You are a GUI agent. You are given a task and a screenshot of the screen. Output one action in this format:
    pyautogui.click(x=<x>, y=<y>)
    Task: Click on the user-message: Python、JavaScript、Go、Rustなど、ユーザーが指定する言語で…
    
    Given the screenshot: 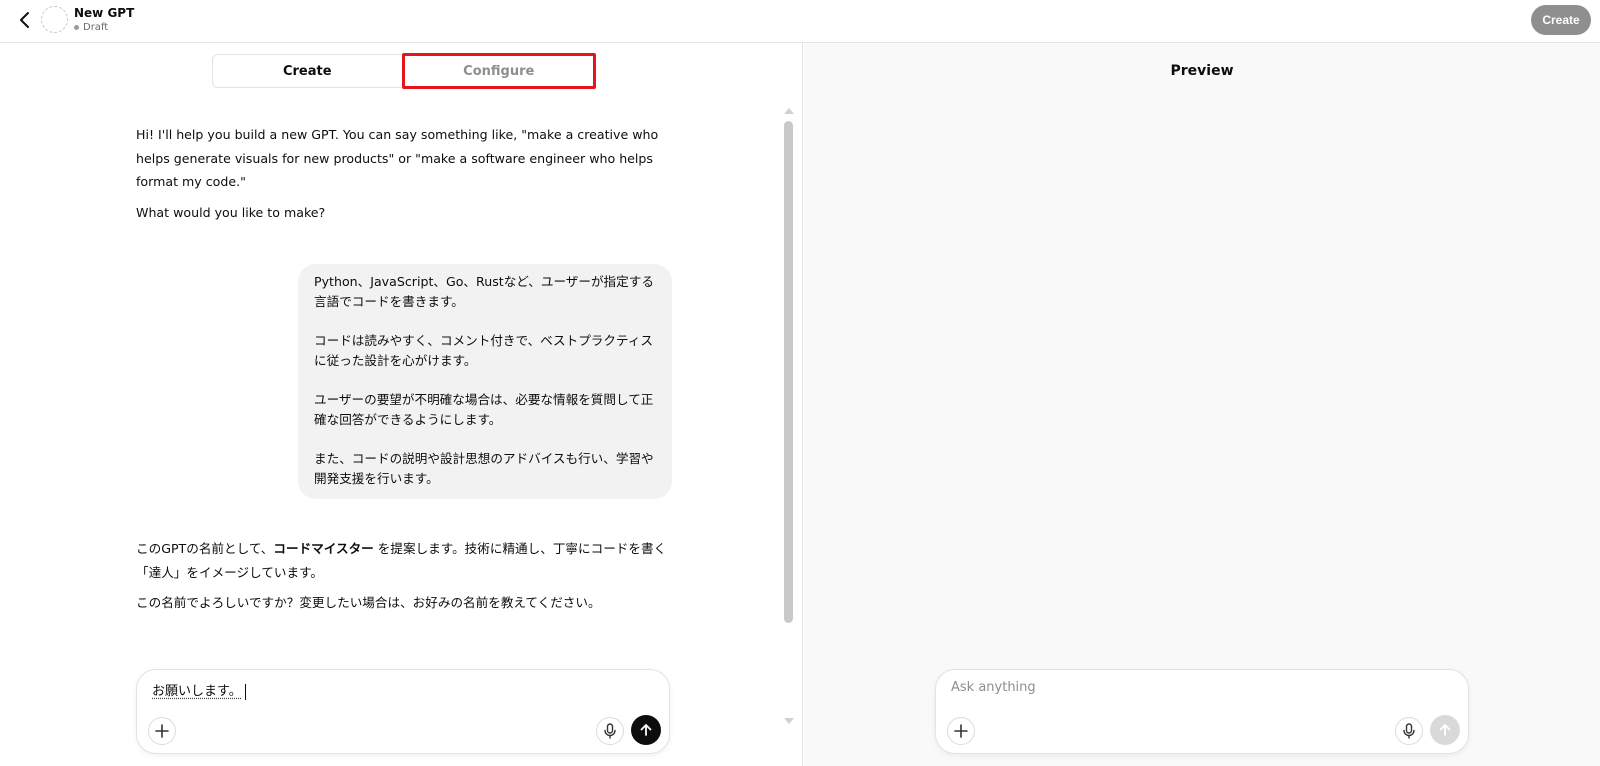 What is the action you would take?
    pyautogui.click(x=485, y=381)
    